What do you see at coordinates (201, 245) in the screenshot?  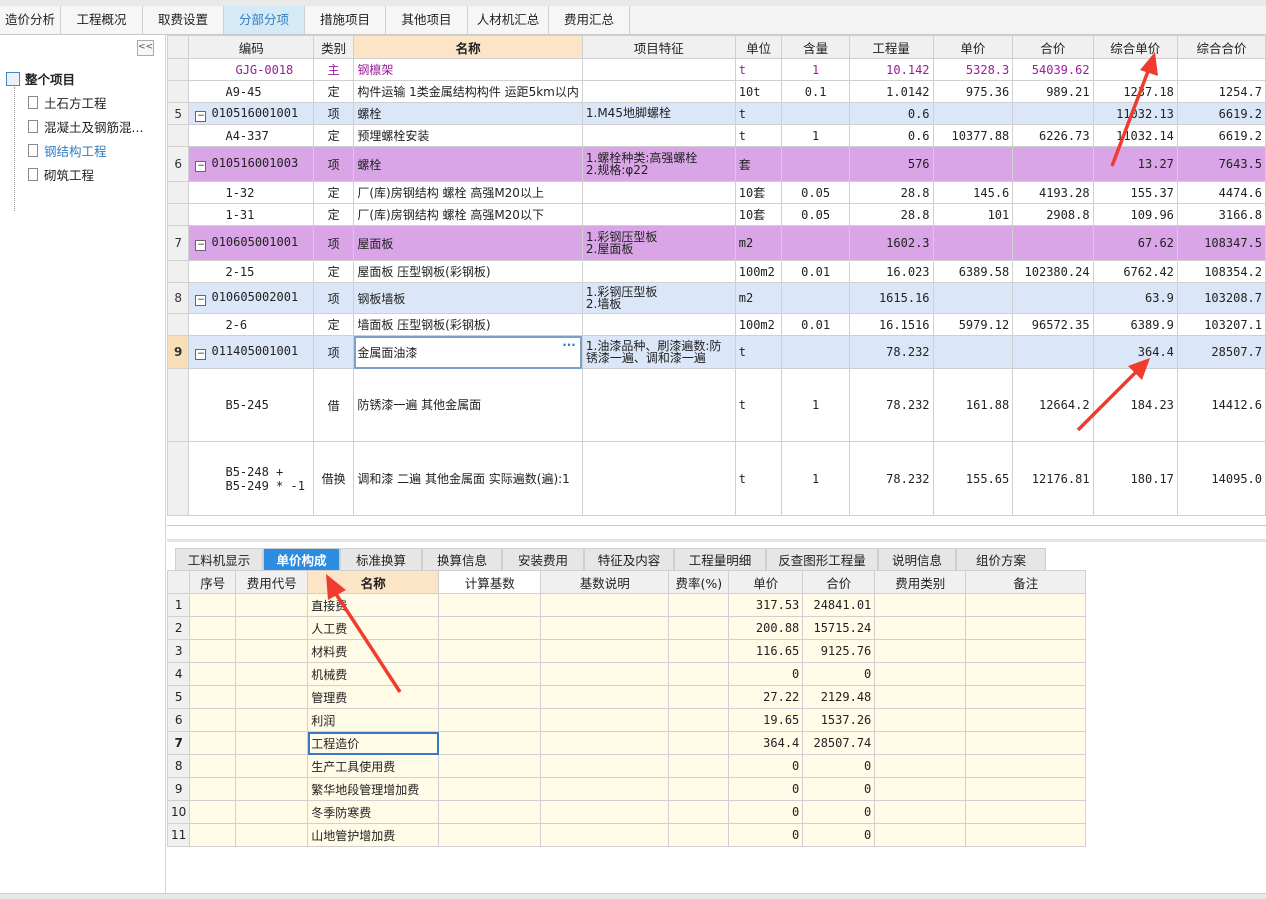 I see `collapse-toggle-icon: −` at bounding box center [201, 245].